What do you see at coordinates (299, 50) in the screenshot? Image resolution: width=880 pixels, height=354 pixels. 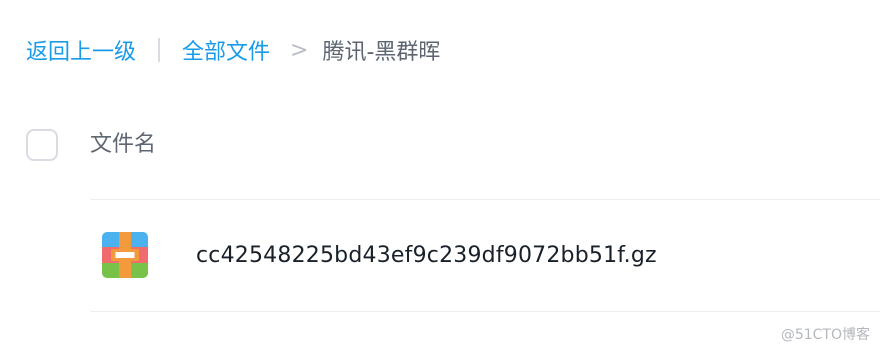 I see `chevron-right-icon: >` at bounding box center [299, 50].